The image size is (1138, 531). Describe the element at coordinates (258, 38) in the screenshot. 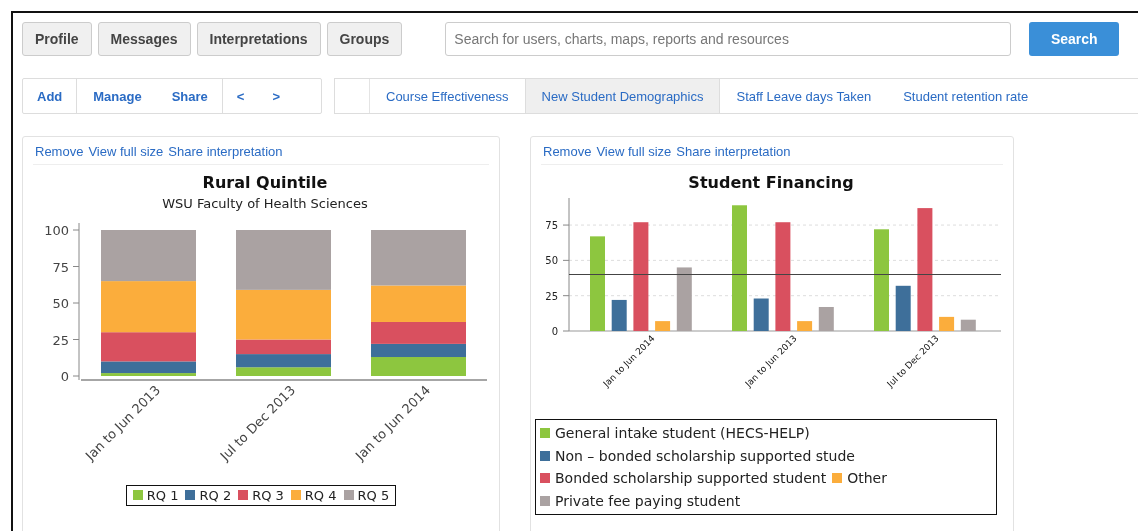

I see `nav-button: Interpretations` at that location.